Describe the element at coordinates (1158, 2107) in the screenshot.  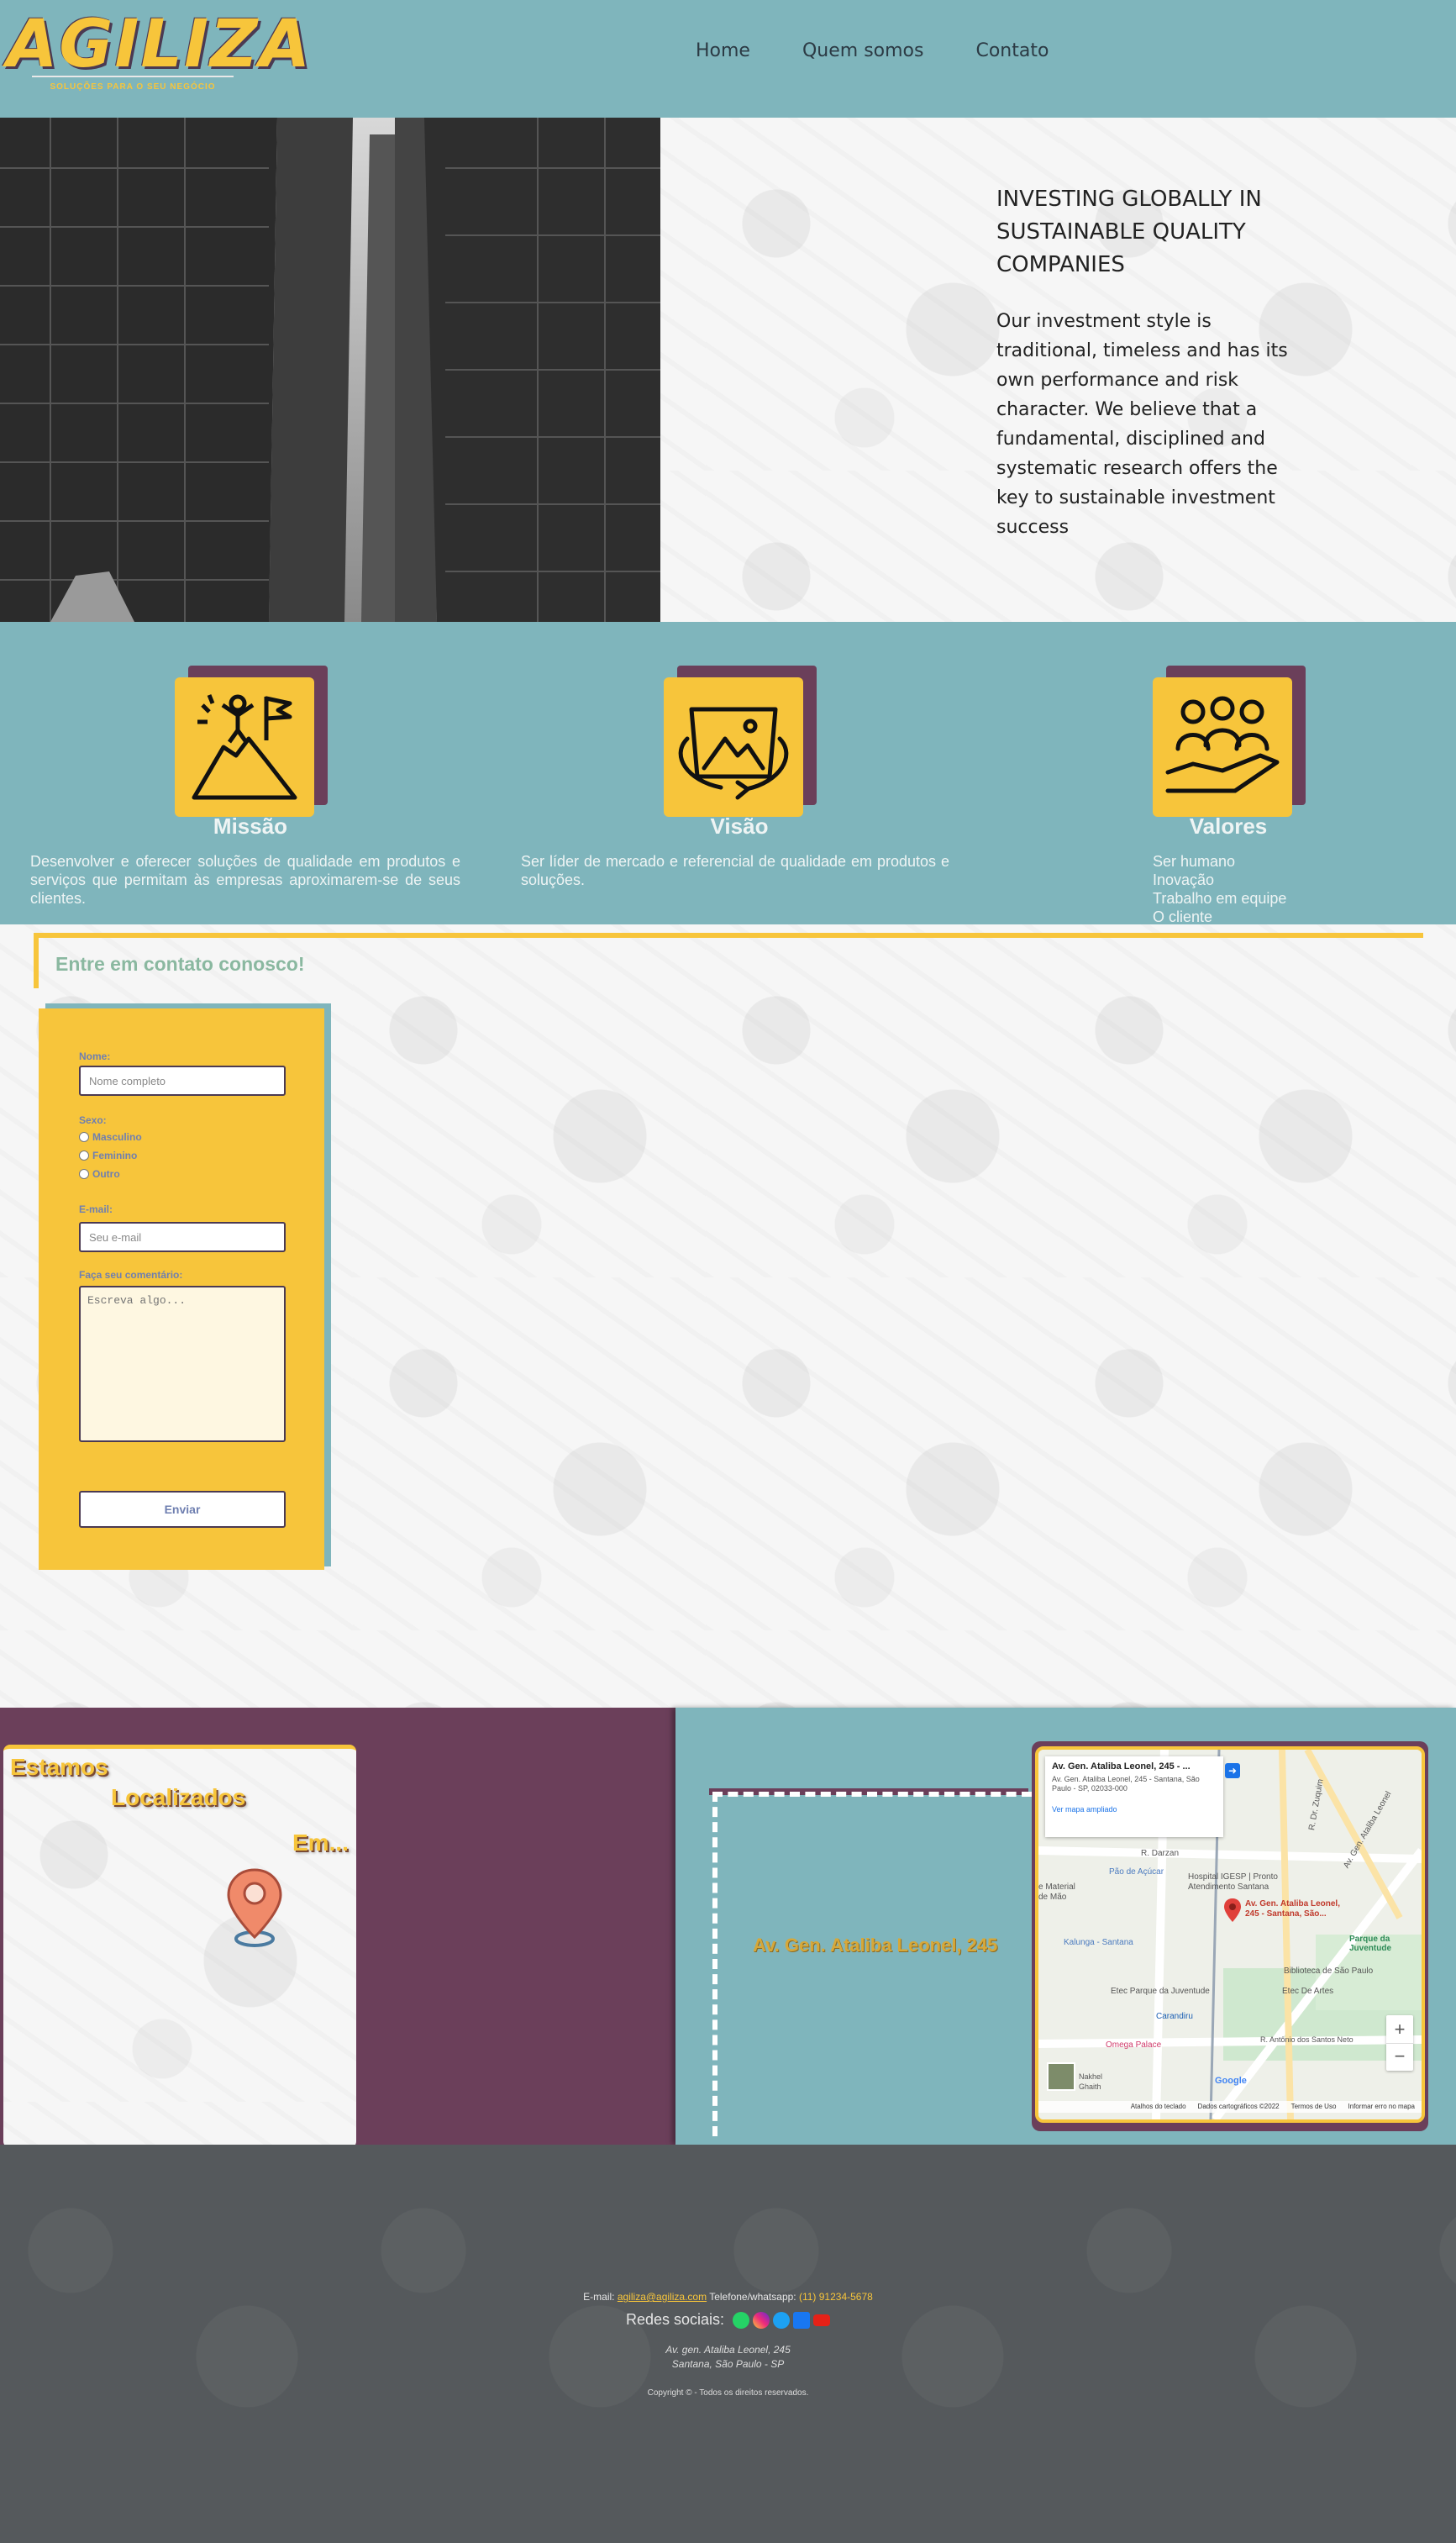
I see `map-footer-link: Atalhos do teclado` at that location.